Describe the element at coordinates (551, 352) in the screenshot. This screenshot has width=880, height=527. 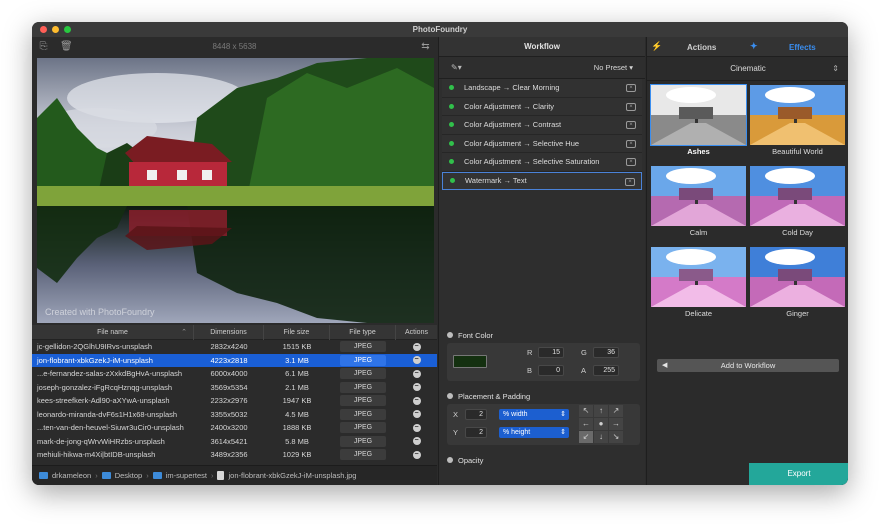
I see `r-field: 15` at that location.